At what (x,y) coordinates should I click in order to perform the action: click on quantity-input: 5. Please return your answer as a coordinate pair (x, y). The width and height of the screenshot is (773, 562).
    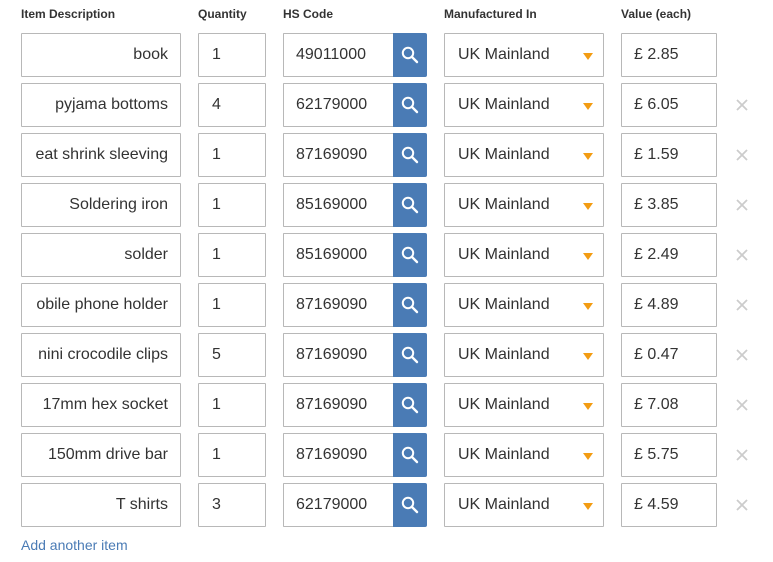
    Looking at the image, I should click on (232, 355).